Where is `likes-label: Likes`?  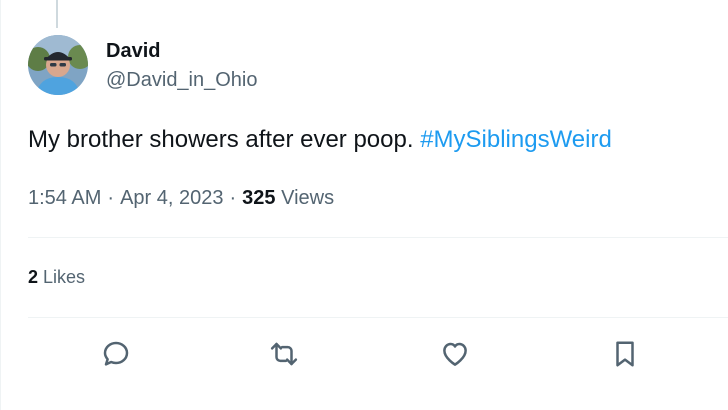
likes-label: Likes is located at coordinates (64, 277).